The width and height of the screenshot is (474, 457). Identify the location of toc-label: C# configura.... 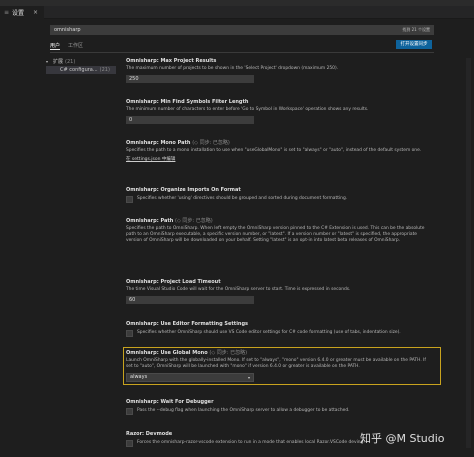
(79, 70).